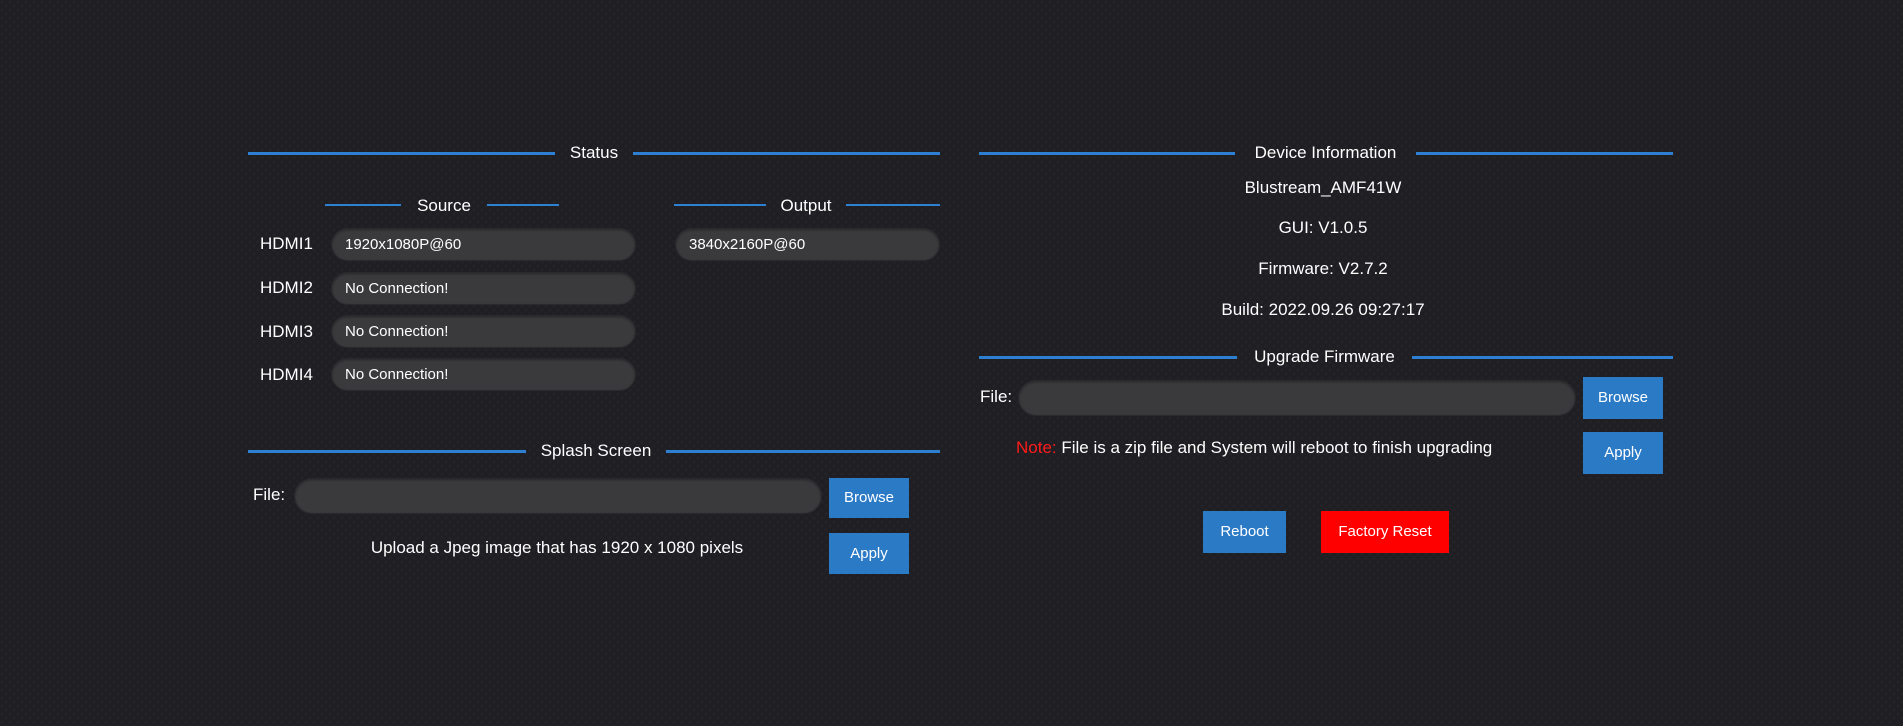 This screenshot has width=1903, height=726. I want to click on status-heading: Status, so click(594, 153).